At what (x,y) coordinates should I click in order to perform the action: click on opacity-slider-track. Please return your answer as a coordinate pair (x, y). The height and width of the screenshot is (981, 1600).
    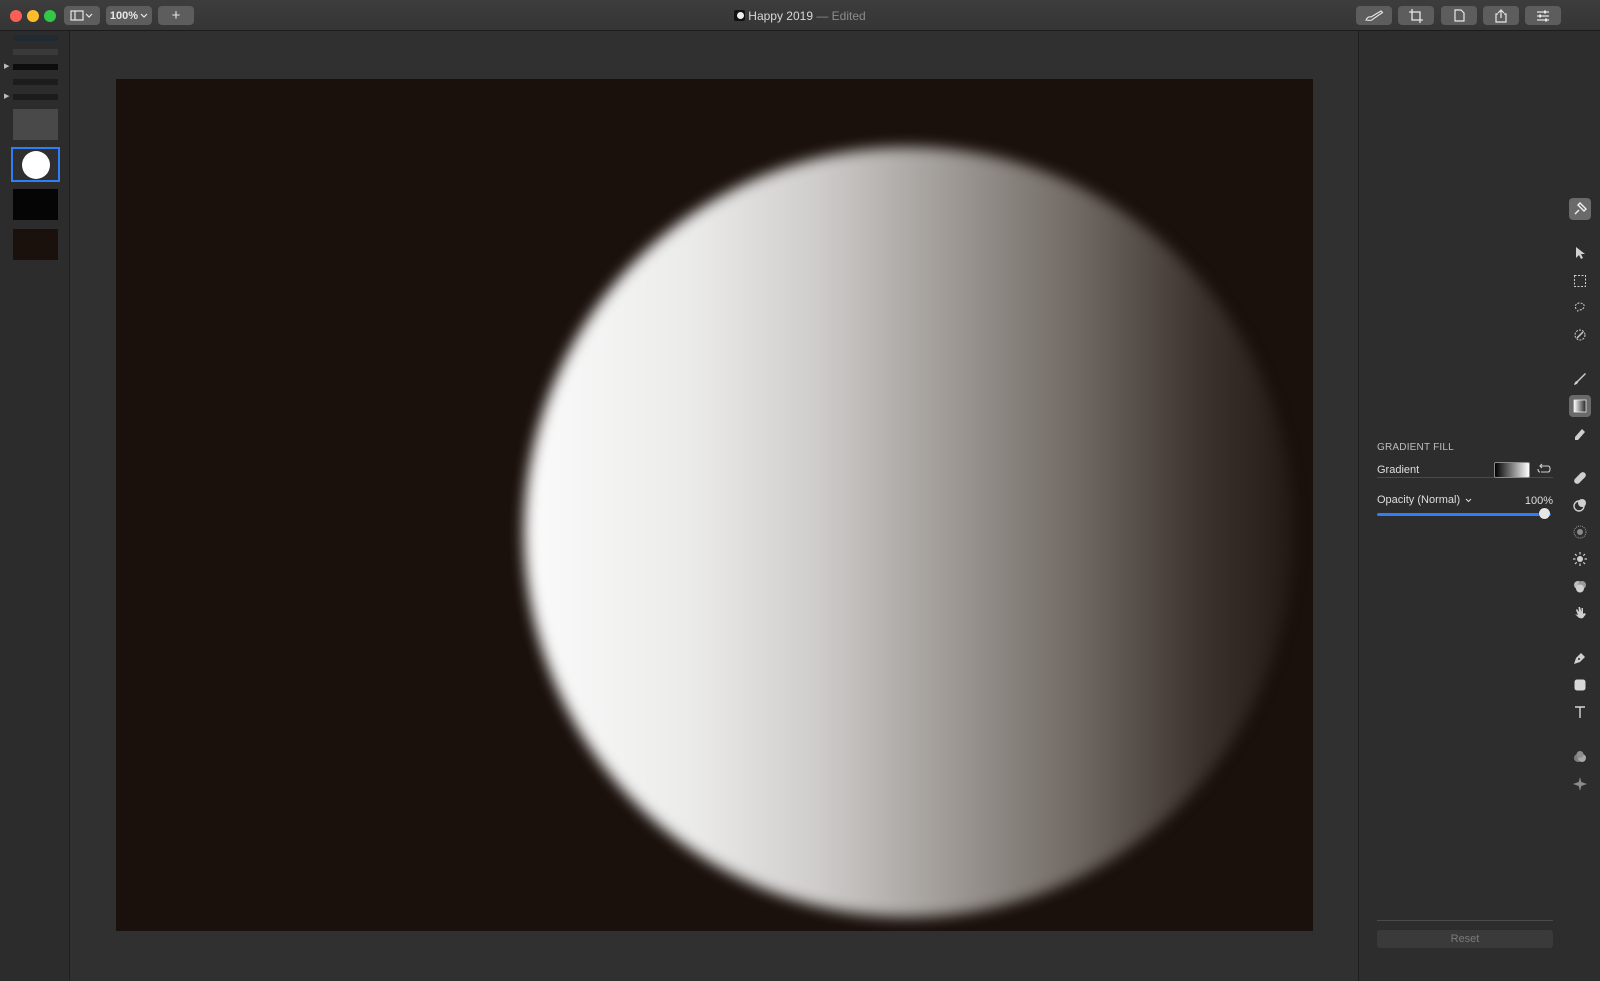
    Looking at the image, I should click on (1464, 514).